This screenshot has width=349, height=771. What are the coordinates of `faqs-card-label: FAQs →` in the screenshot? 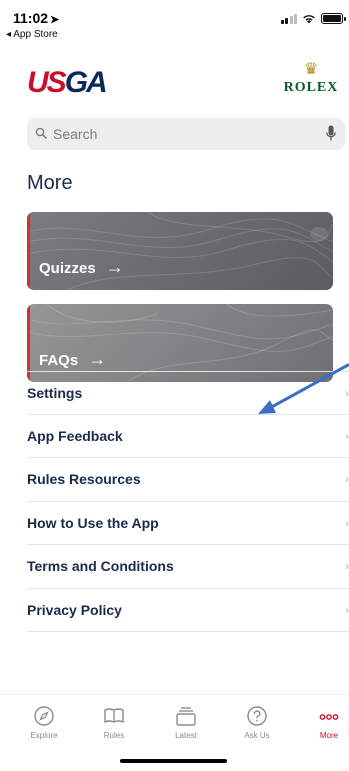 It's located at (73, 359).